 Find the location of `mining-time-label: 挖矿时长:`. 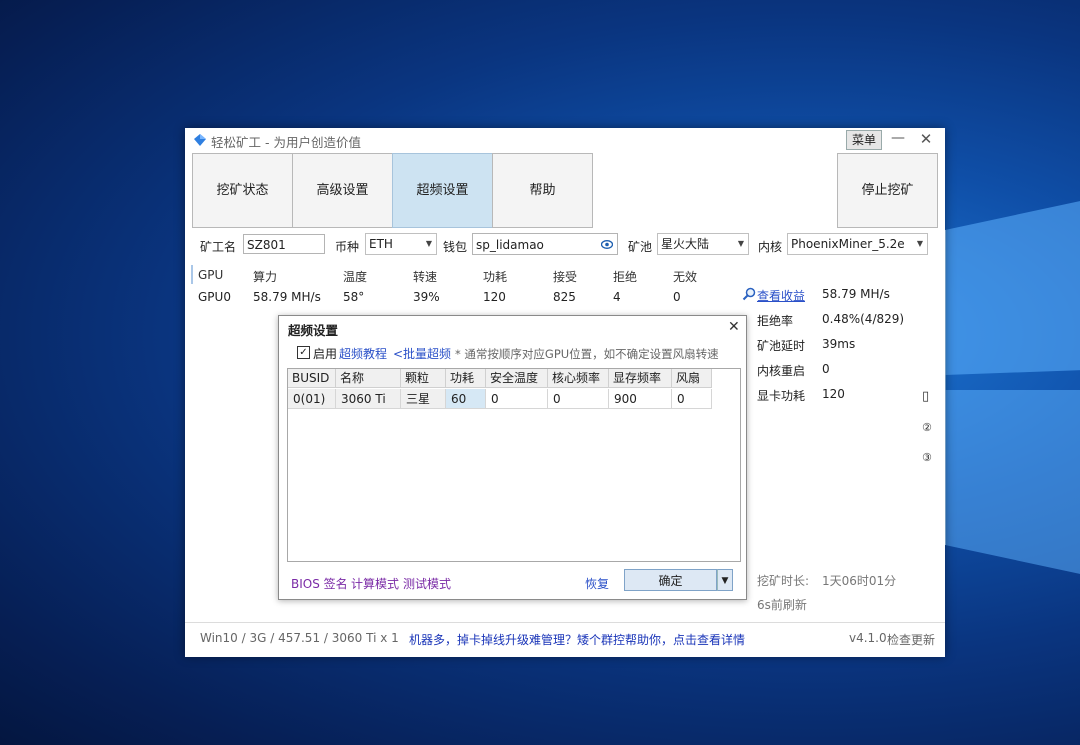

mining-time-label: 挖矿时长: is located at coordinates (783, 581).